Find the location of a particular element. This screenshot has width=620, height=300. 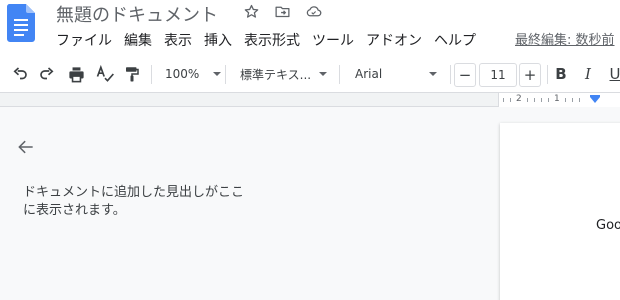

left-indent-marker is located at coordinates (595, 100).